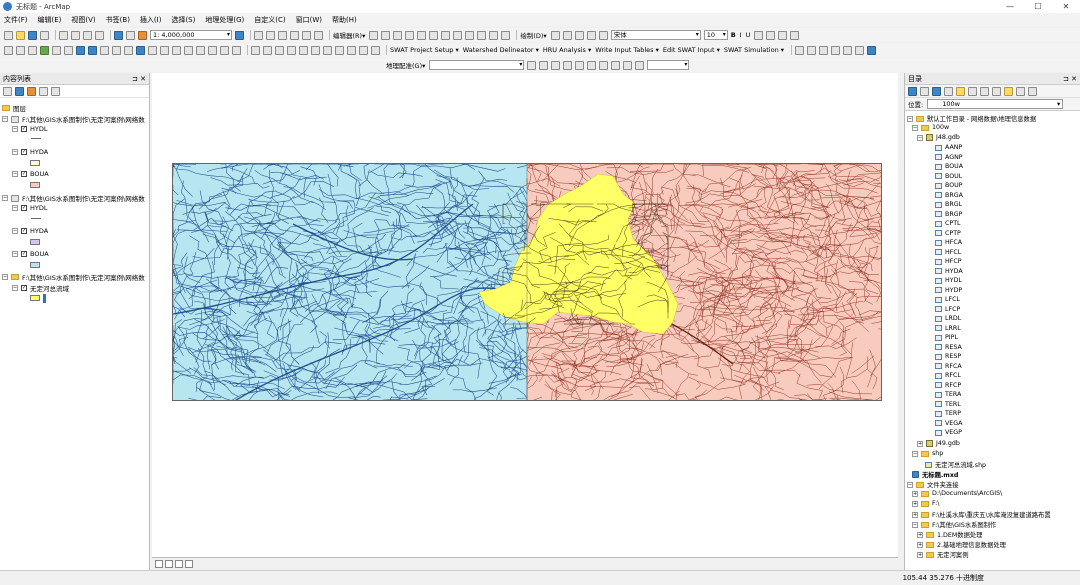  What do you see at coordinates (603, 35) in the screenshot?
I see `label-icon` at bounding box center [603, 35].